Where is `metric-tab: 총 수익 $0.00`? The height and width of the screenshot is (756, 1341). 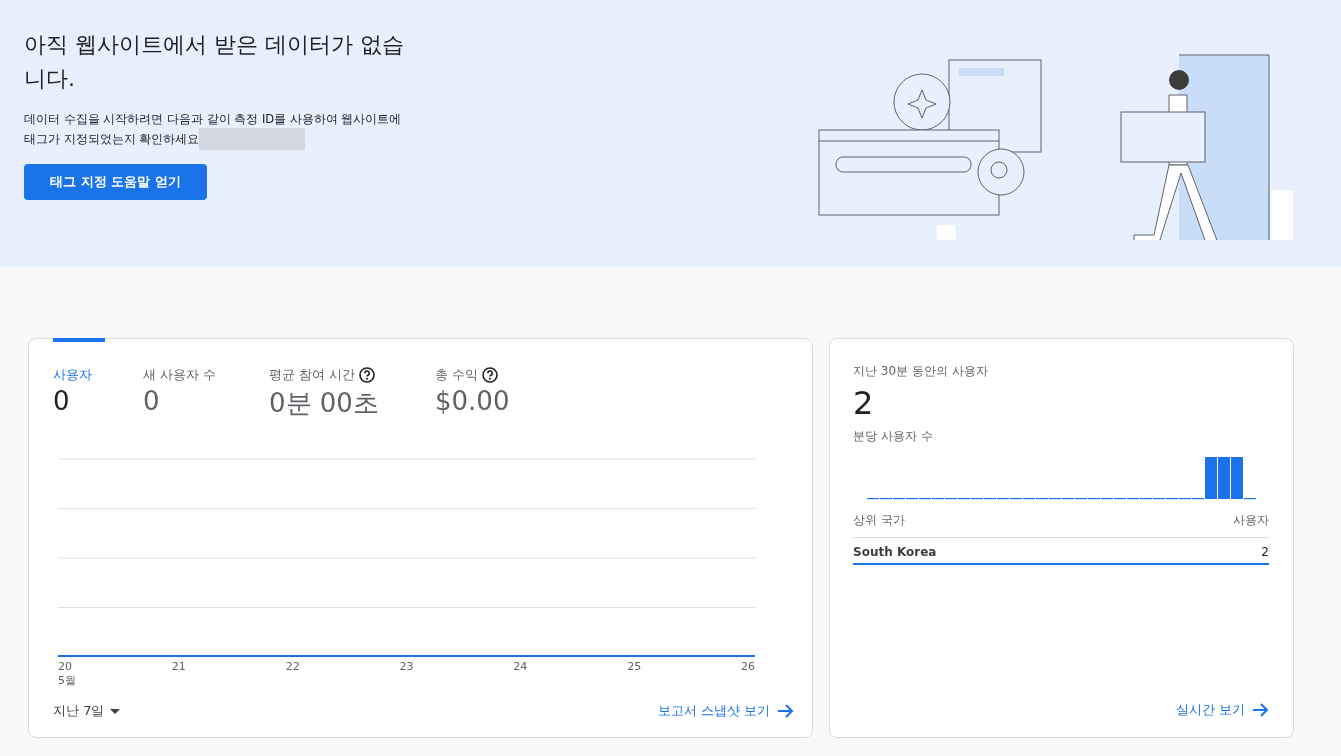 metric-tab: 총 수익 $0.00 is located at coordinates (472, 379).